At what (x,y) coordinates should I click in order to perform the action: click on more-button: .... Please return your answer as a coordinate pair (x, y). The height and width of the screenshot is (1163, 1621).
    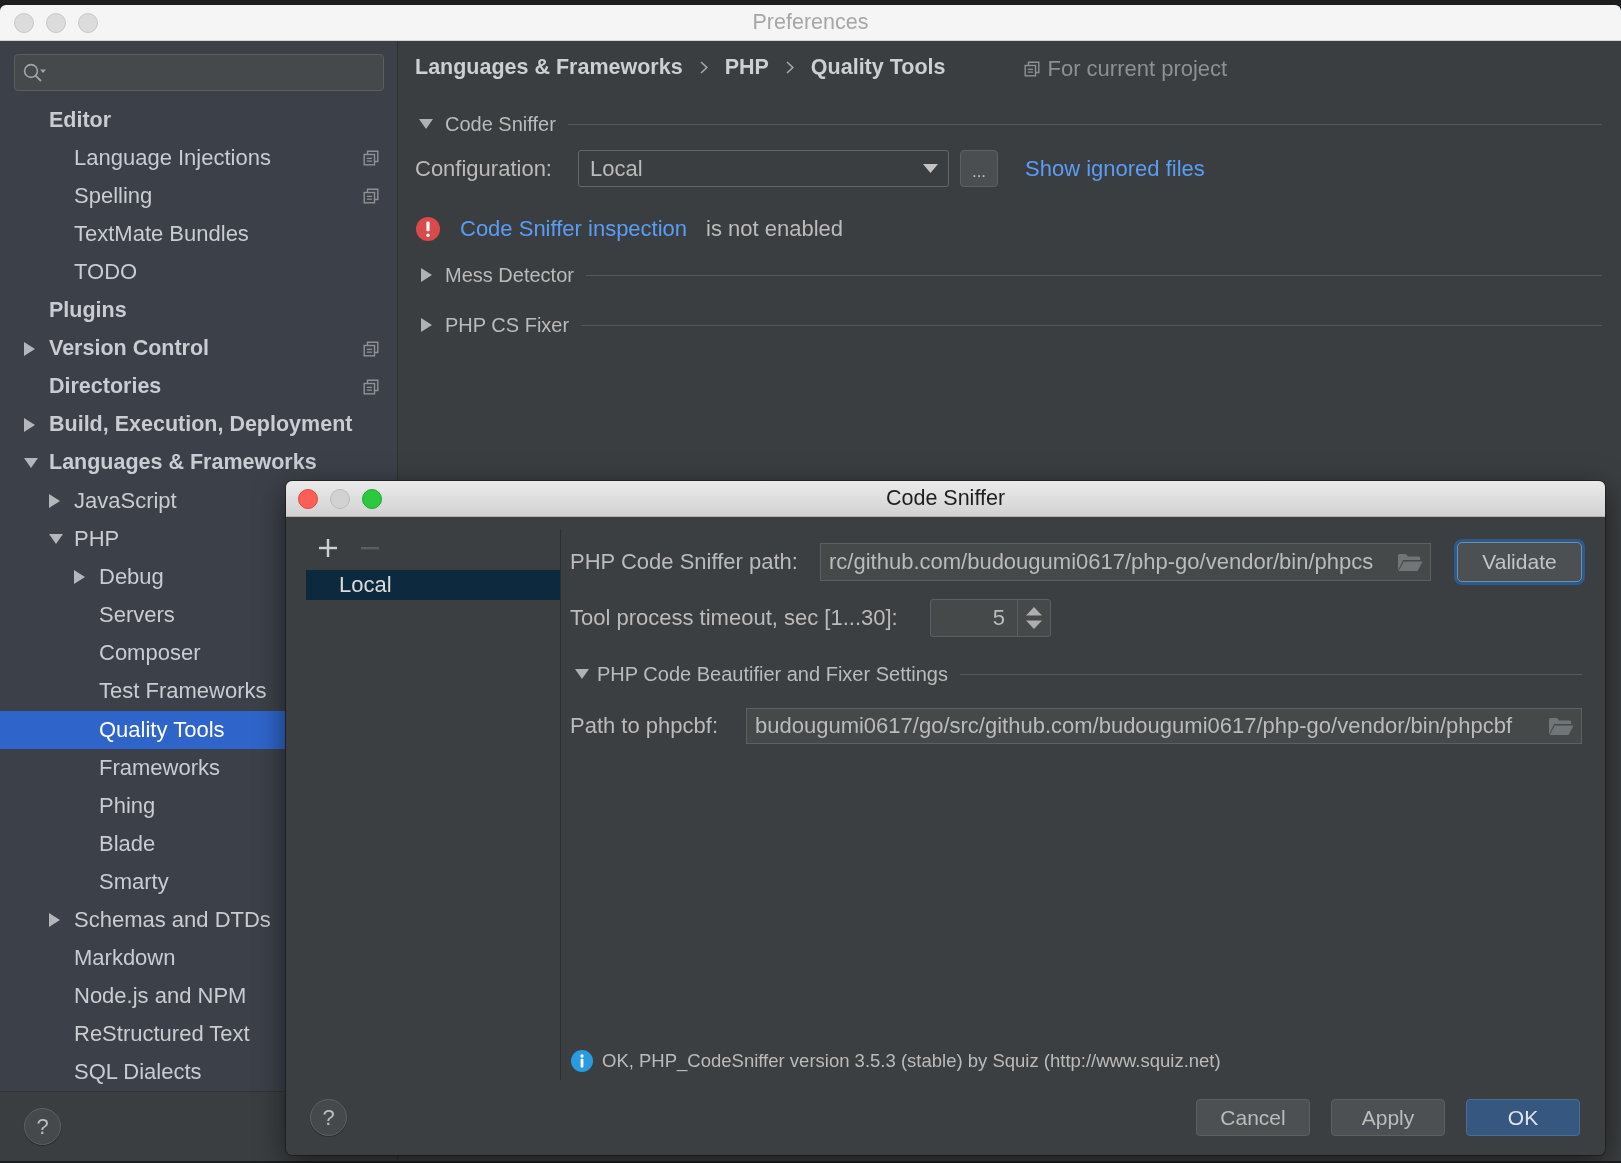
    Looking at the image, I should click on (979, 168).